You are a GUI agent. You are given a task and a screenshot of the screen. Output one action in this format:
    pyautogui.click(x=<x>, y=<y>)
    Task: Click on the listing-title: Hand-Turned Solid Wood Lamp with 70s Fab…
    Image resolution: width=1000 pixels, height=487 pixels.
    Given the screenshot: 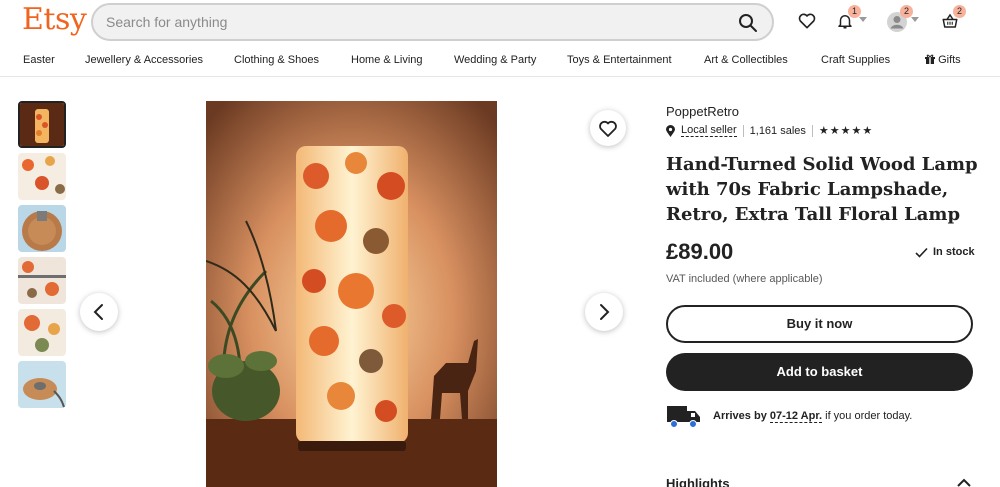 What is the action you would take?
    pyautogui.click(x=822, y=189)
    